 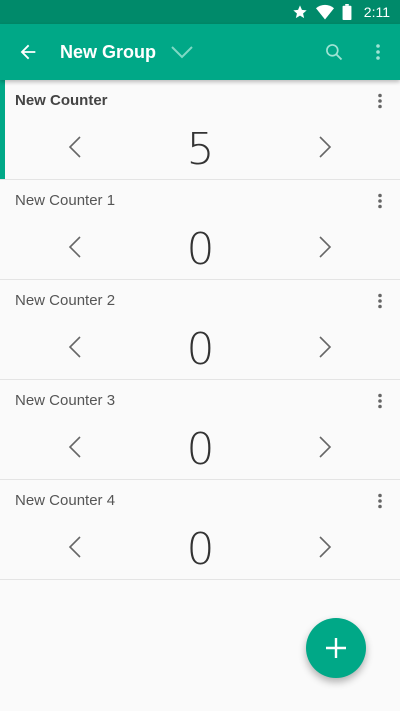 I want to click on group-title: New Group, so click(x=108, y=52).